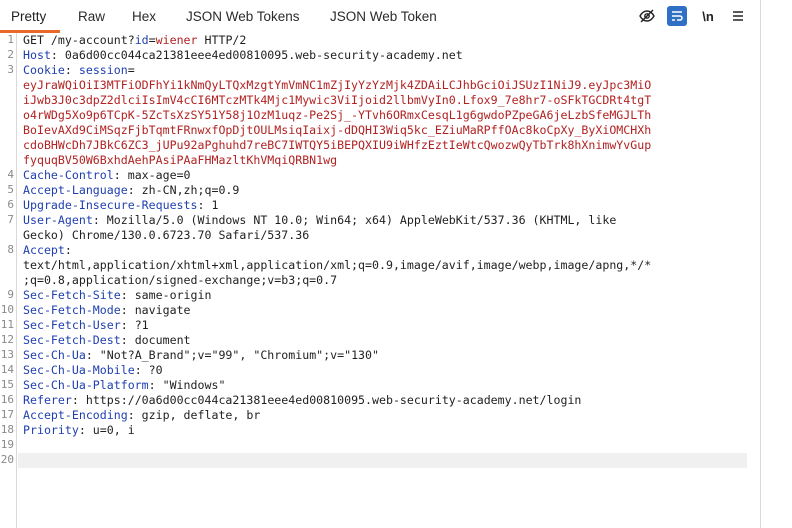 This screenshot has height=528, width=792. I want to click on line-number: 13, so click(7, 354).